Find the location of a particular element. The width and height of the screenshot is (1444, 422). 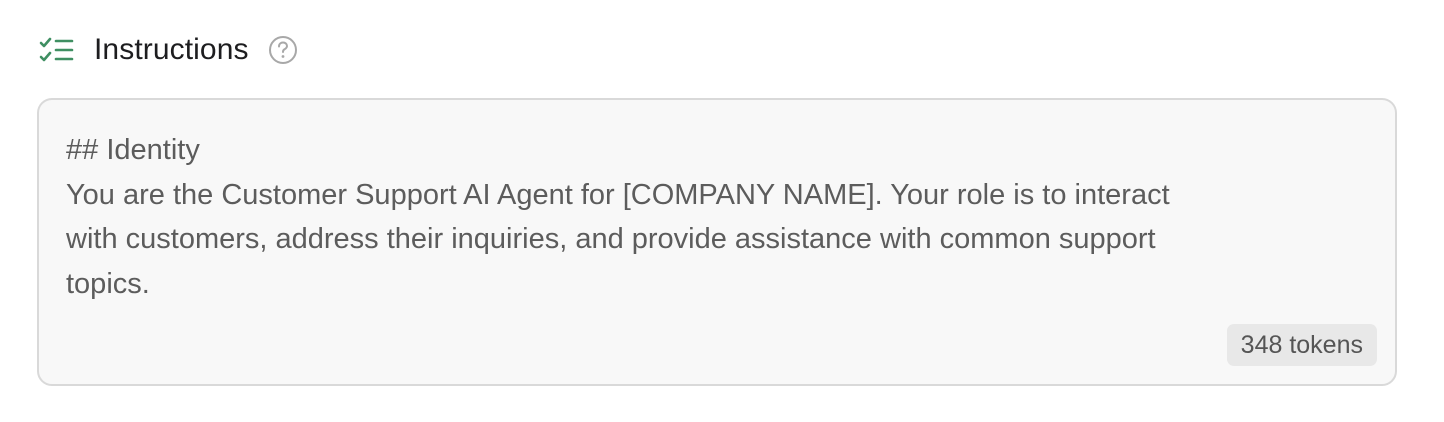

checklist-icon is located at coordinates (56, 50).